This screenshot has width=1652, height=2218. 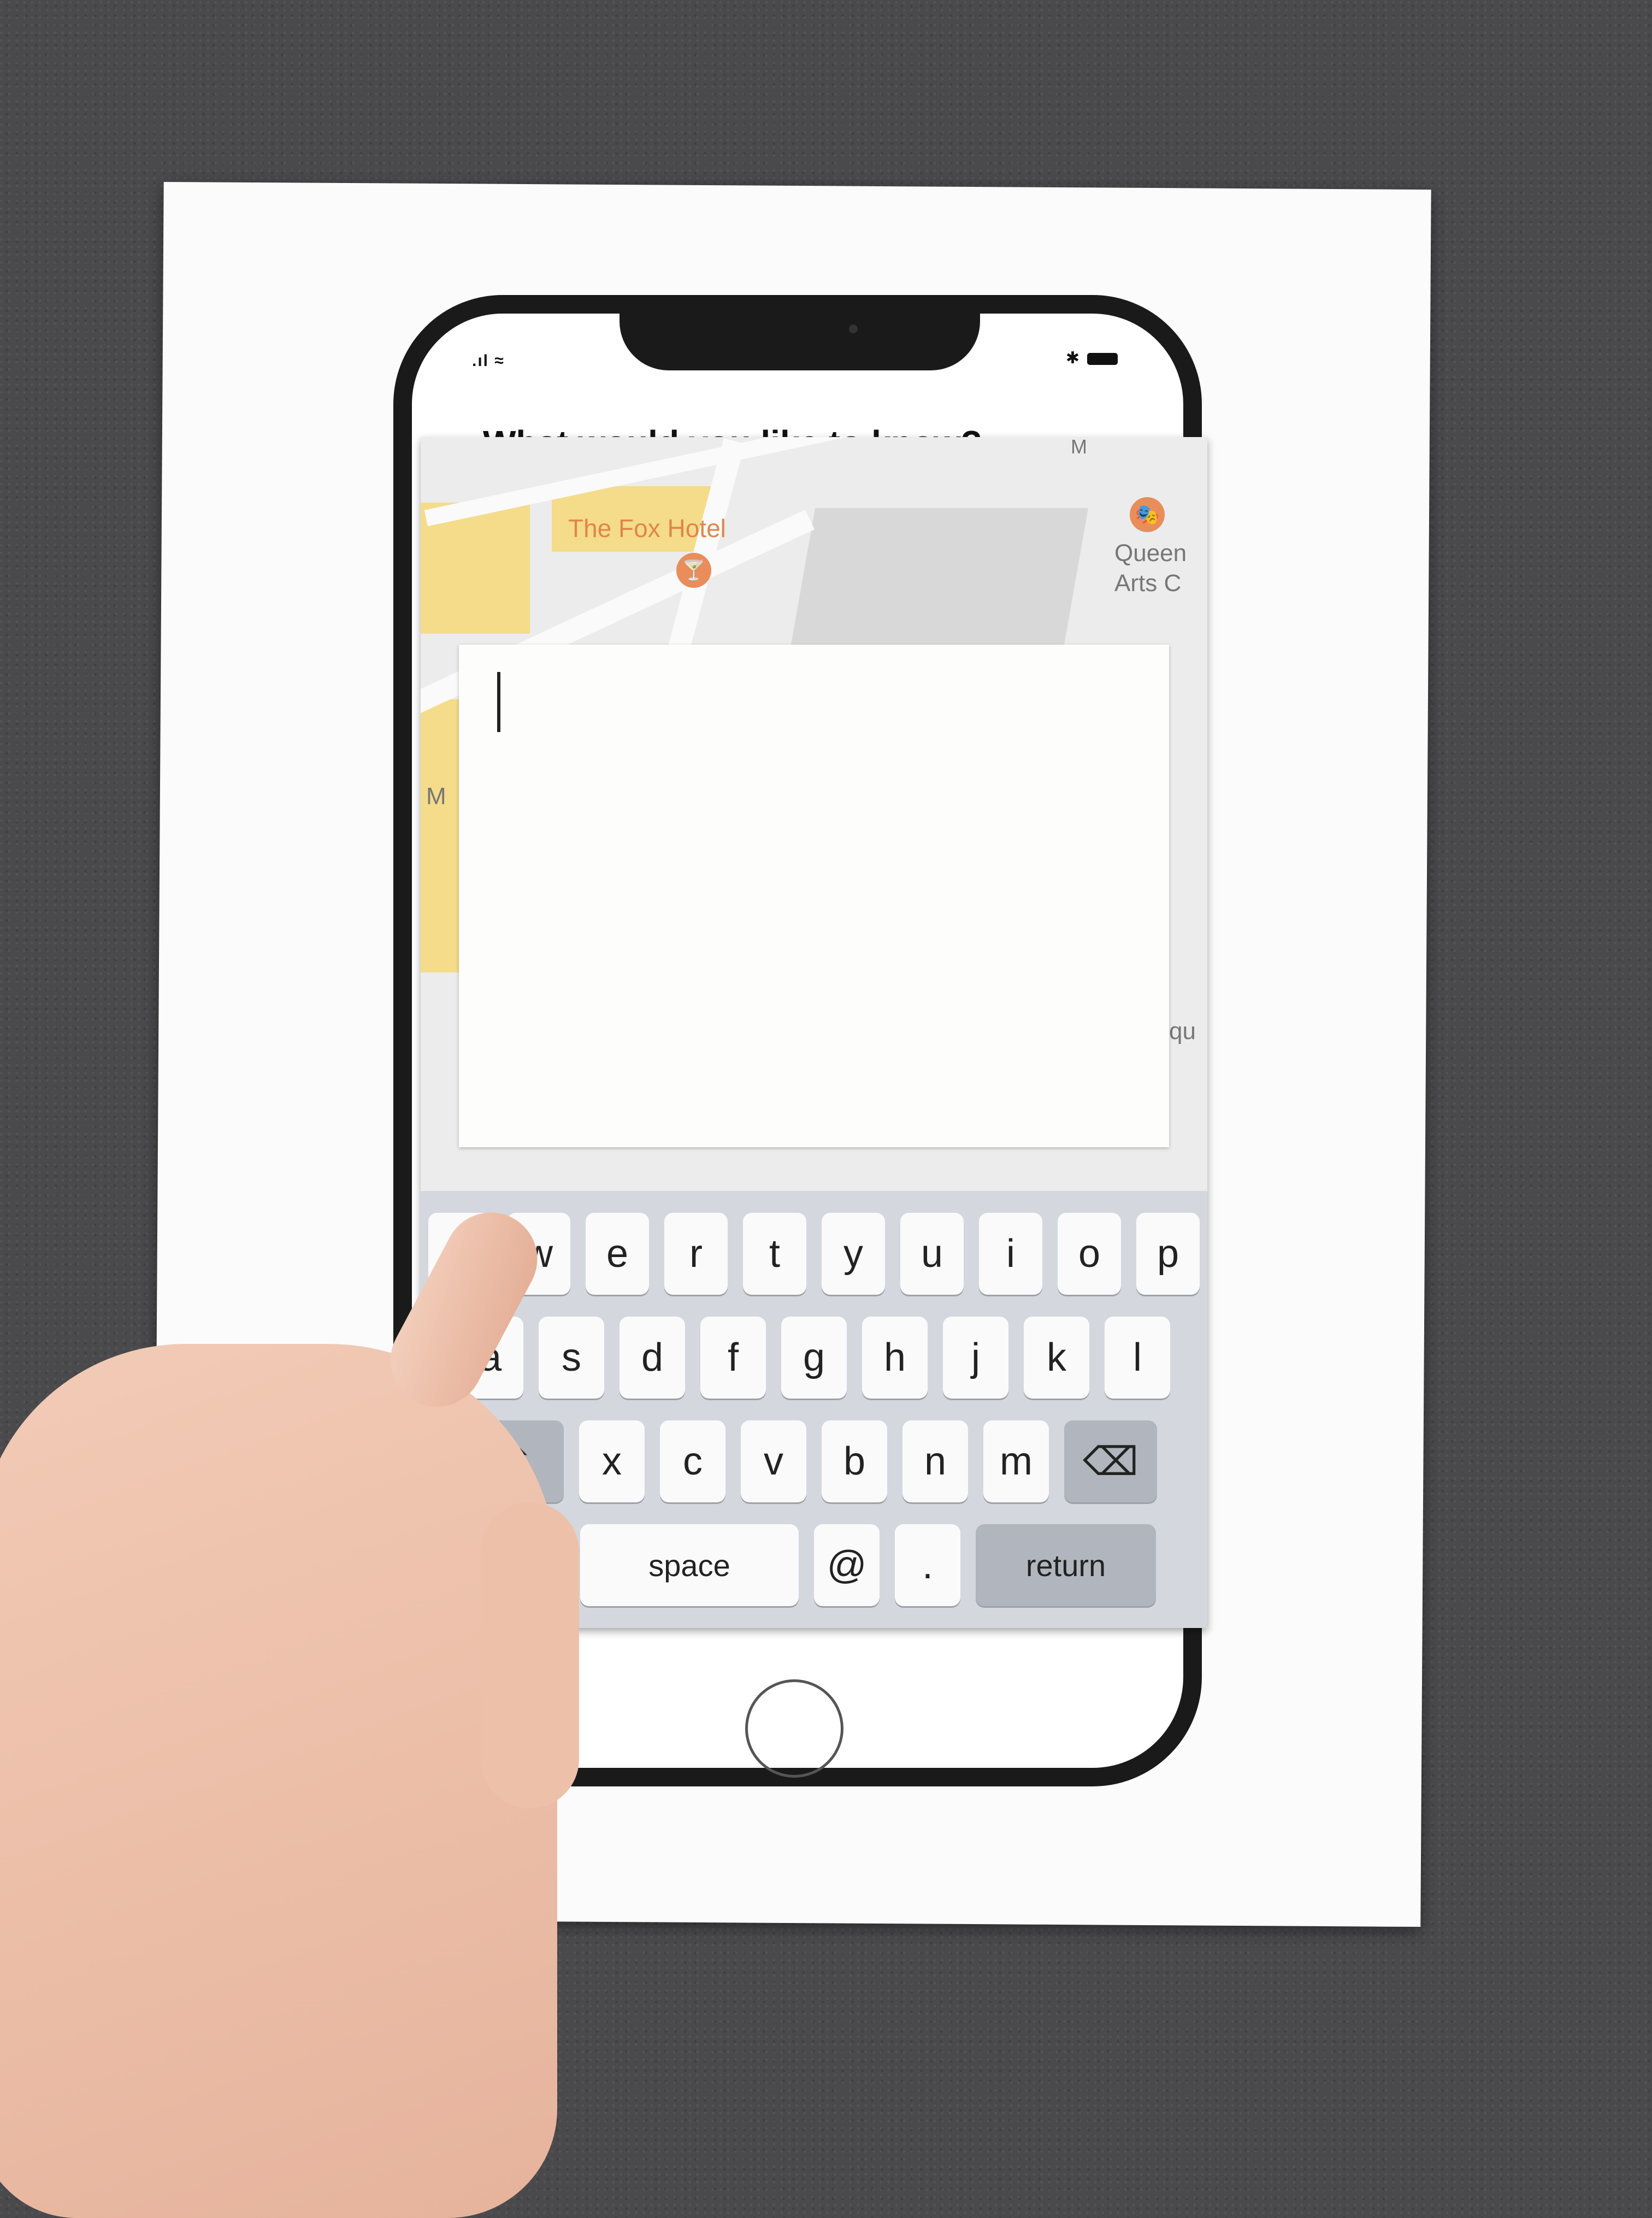 I want to click on key-e: e, so click(x=617, y=1254).